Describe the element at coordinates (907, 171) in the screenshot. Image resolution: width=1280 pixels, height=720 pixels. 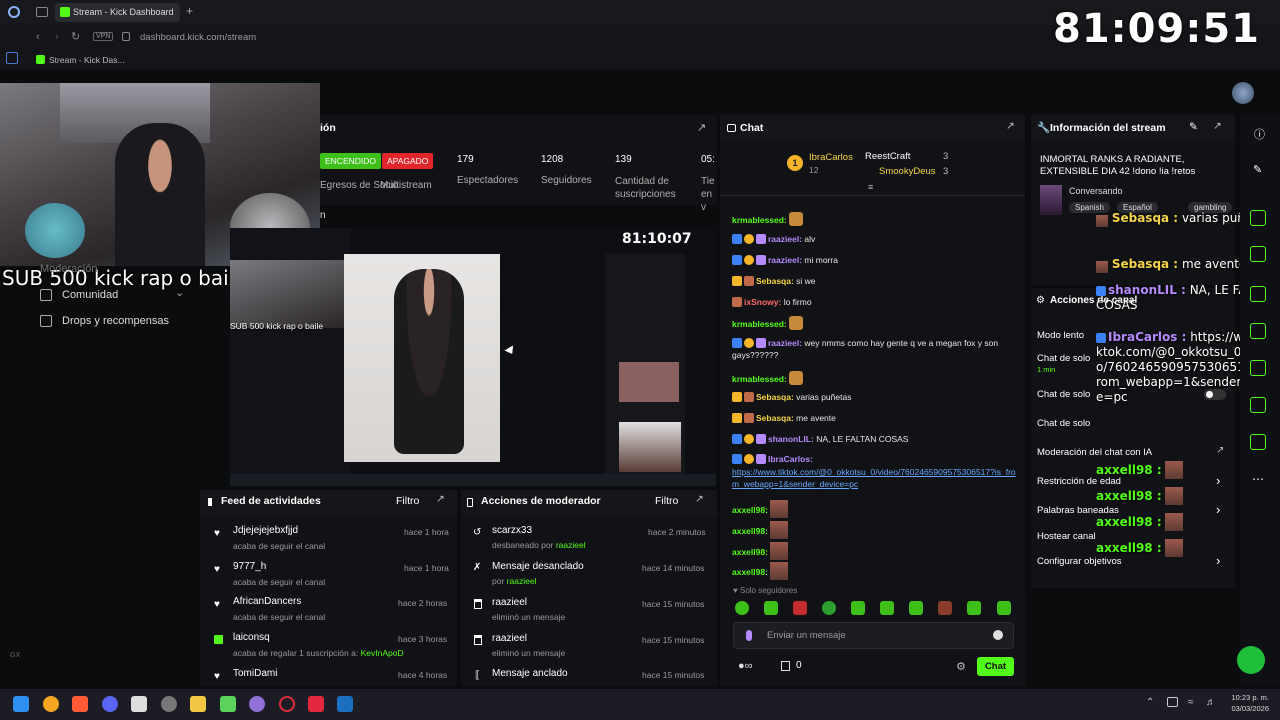
I see `gifter-3-name: SmookyDeus` at that location.